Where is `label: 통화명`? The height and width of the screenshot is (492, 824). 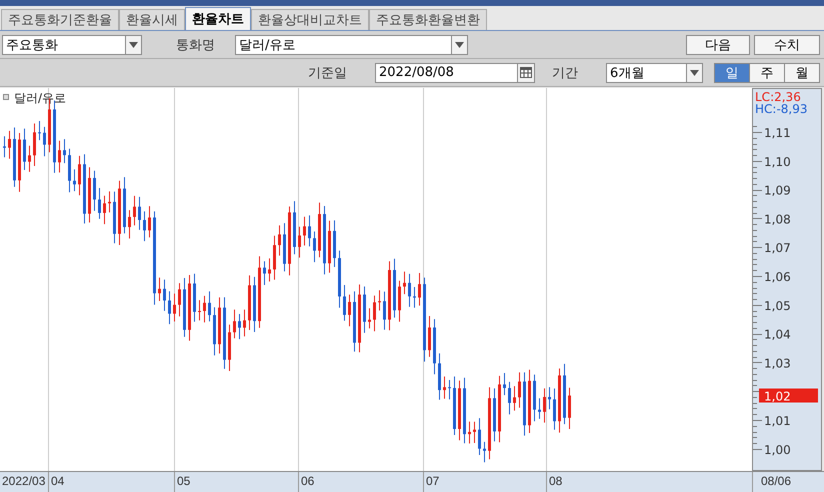
label: 통화명 is located at coordinates (195, 45).